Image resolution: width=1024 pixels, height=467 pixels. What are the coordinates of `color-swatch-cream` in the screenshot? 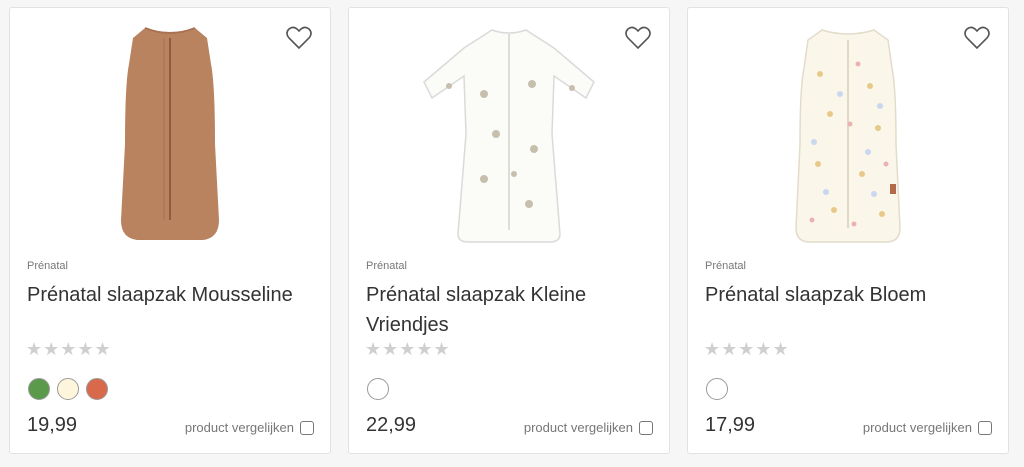 It's located at (68, 389).